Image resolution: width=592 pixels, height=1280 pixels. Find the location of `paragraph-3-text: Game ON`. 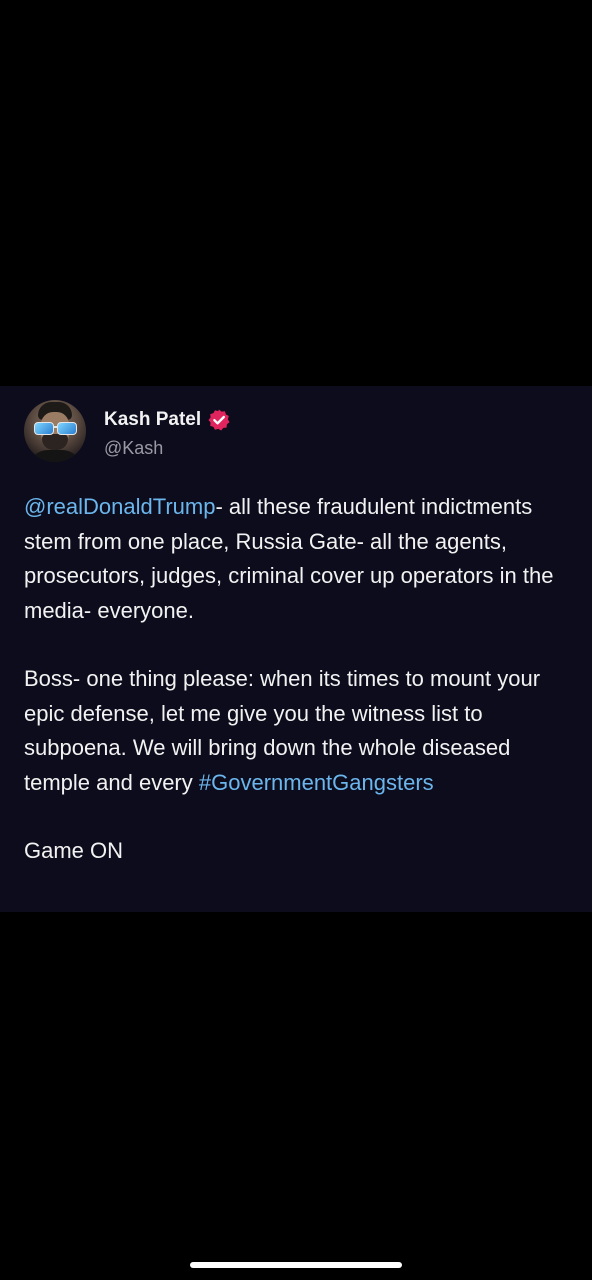

paragraph-3-text: Game ON is located at coordinates (74, 850).